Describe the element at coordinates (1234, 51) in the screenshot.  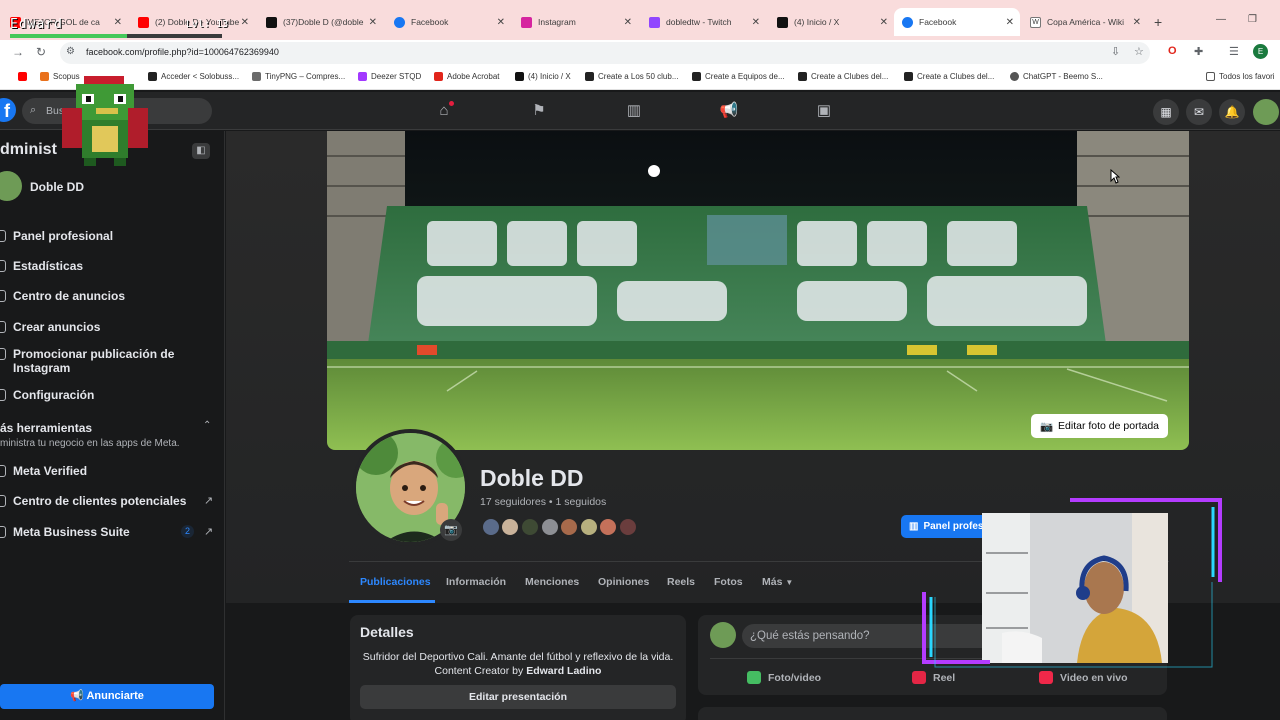
I see `media-icon: ☰` at that location.